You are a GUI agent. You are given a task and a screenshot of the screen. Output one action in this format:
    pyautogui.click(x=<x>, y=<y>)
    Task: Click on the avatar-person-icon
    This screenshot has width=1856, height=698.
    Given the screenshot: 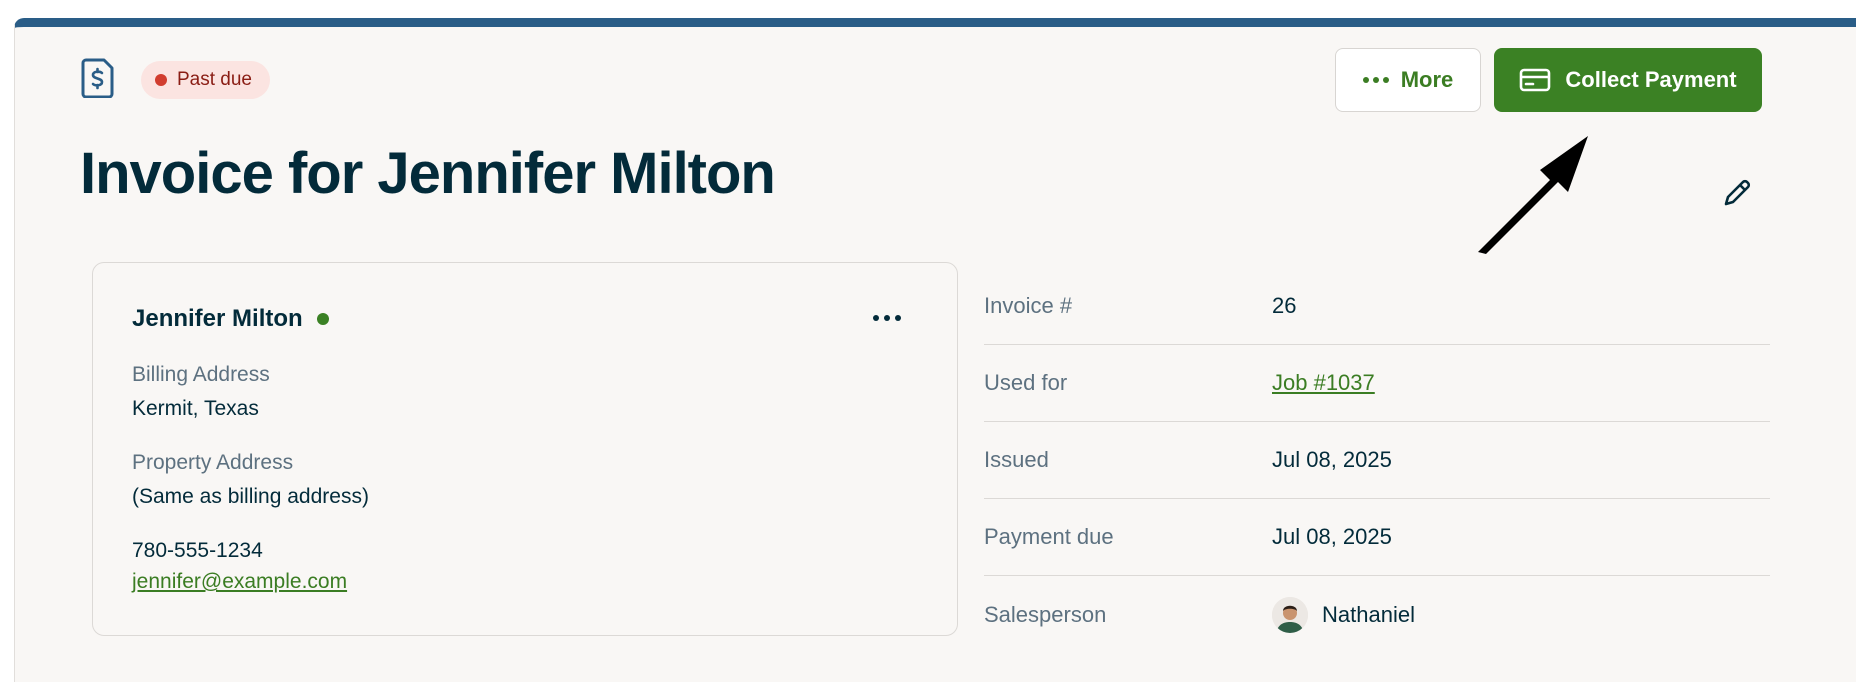 What is the action you would take?
    pyautogui.click(x=1290, y=614)
    